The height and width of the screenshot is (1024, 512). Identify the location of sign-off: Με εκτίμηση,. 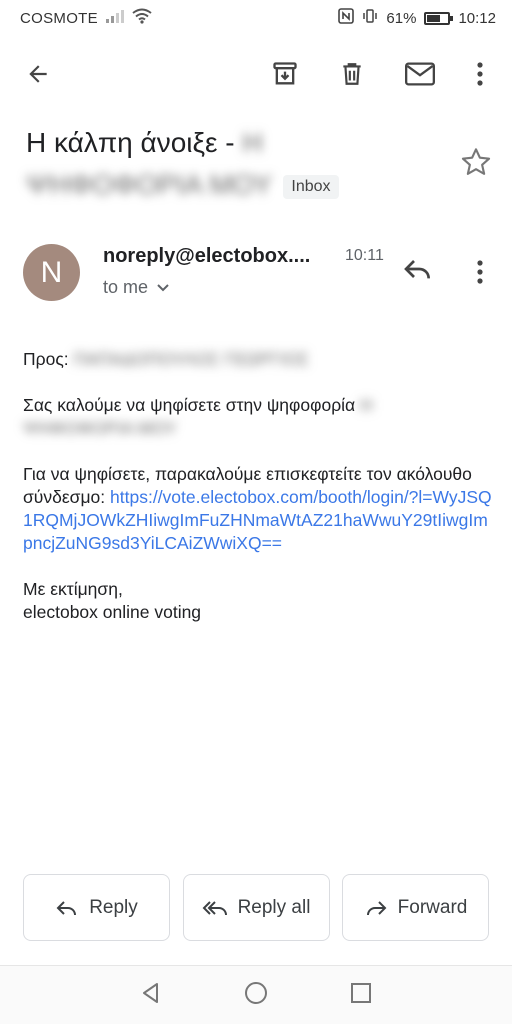
(73, 589).